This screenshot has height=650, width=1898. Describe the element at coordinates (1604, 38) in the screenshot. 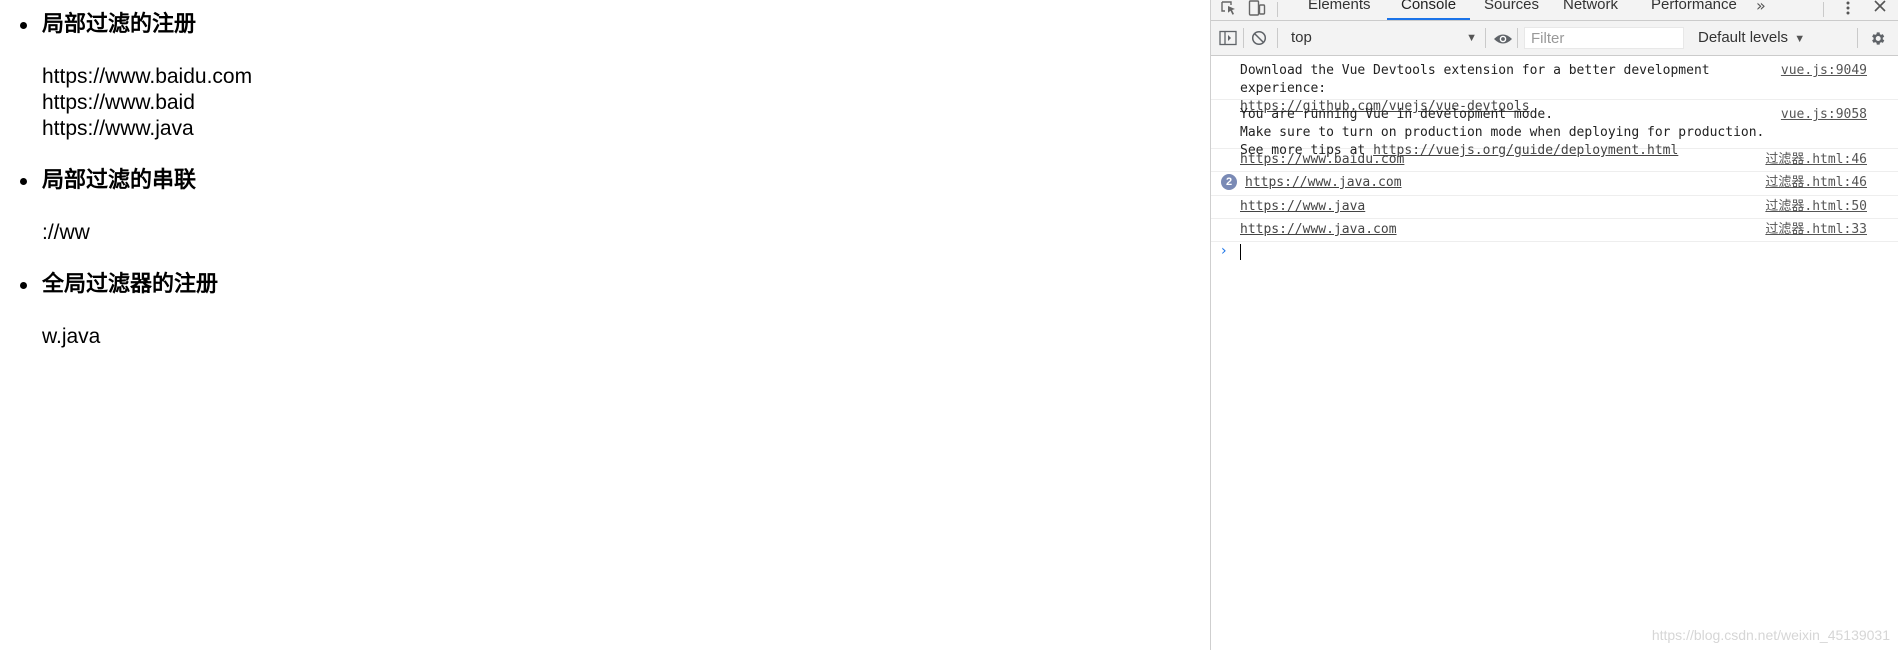

I see `filter-input: Filter` at that location.